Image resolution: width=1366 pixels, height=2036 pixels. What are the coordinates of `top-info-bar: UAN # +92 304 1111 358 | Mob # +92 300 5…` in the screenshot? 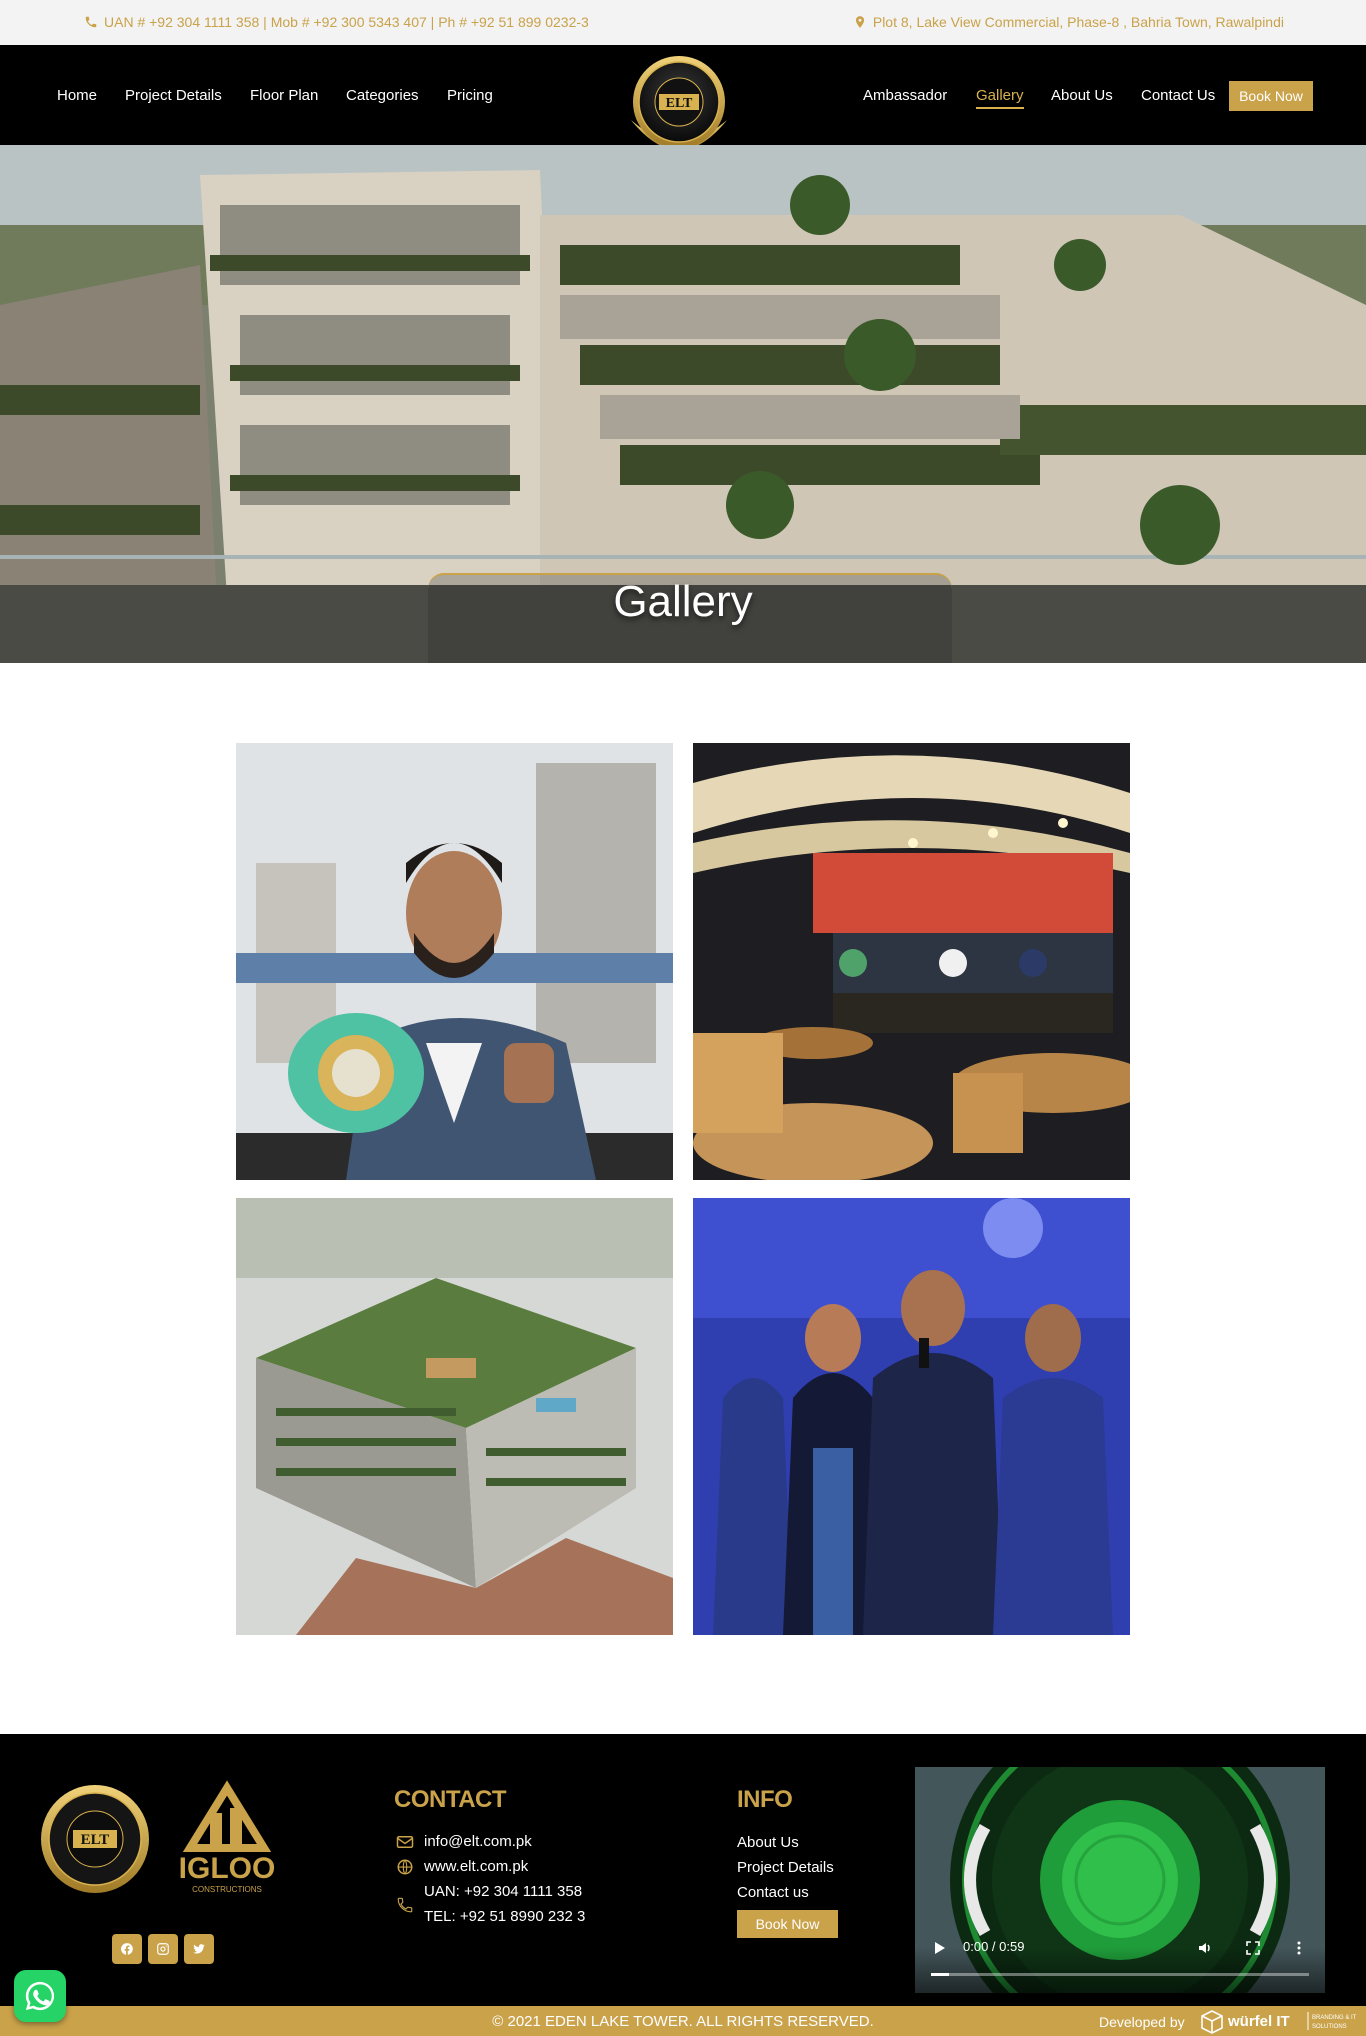 It's located at (683, 22).